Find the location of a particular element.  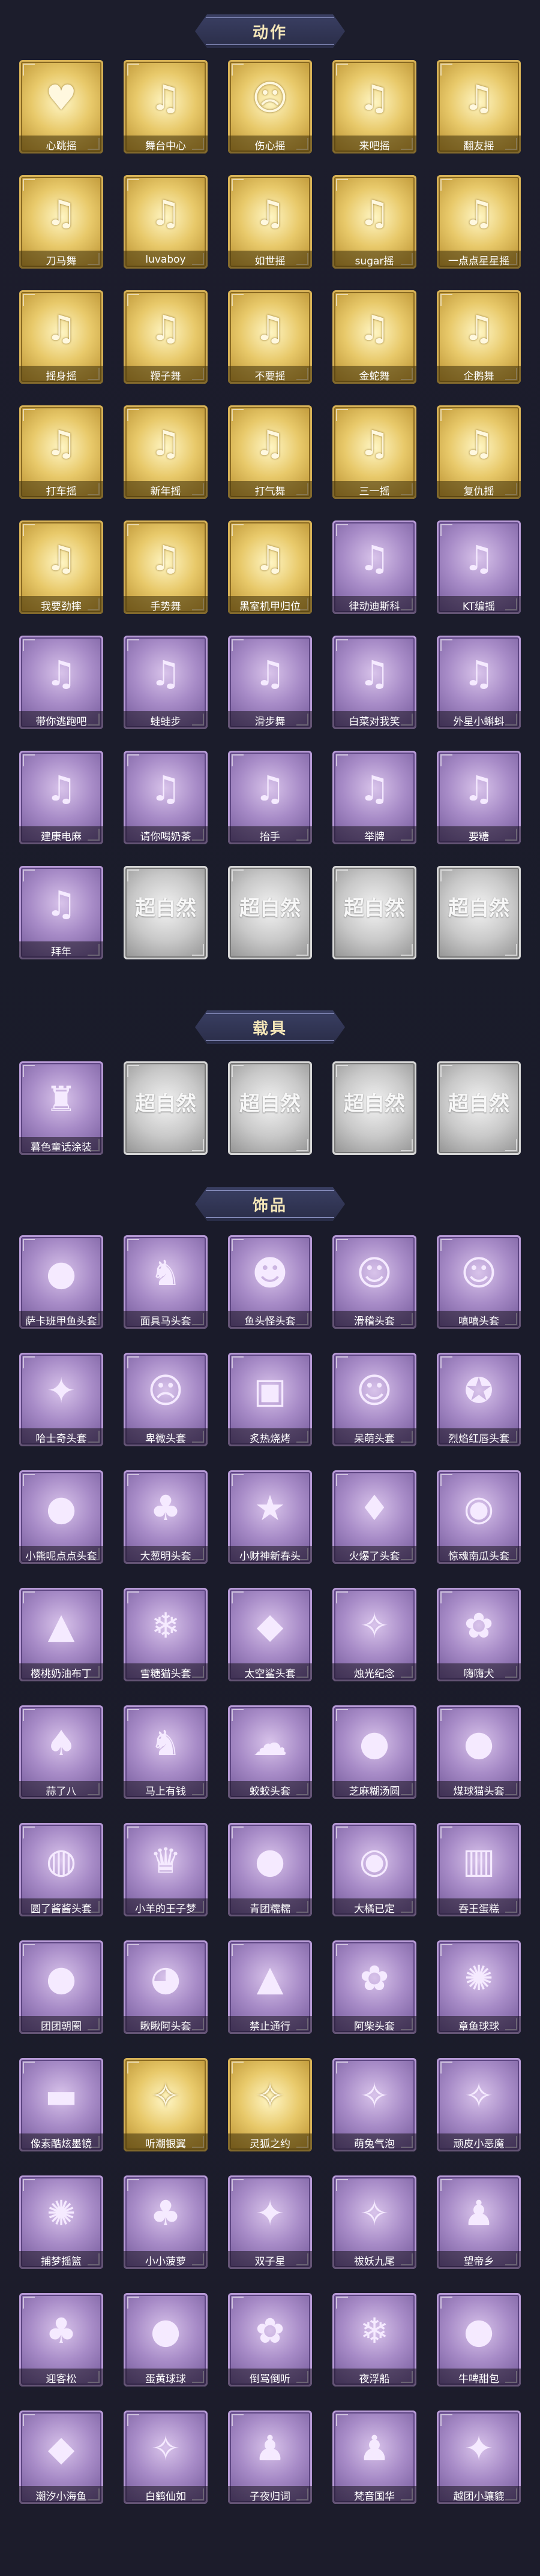

accessories-item: ● 萨卡班甲鱼头套 is located at coordinates (61, 1287).